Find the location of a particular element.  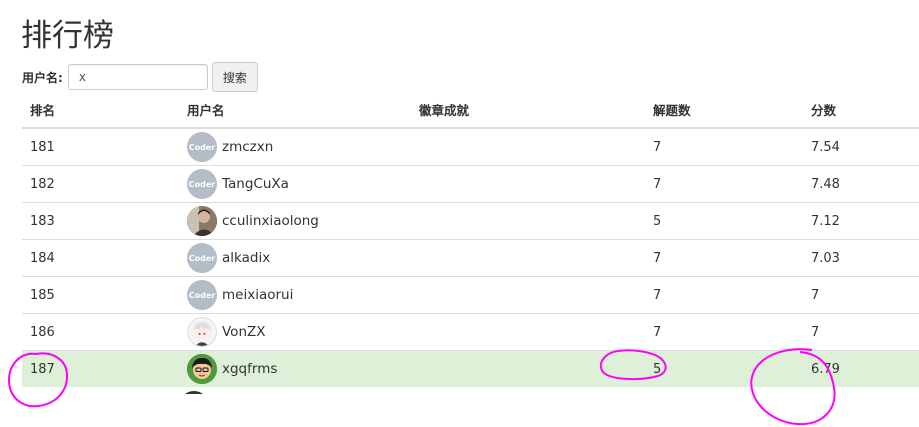

table-row: 186 VonZX 7 7 is located at coordinates (470, 332).